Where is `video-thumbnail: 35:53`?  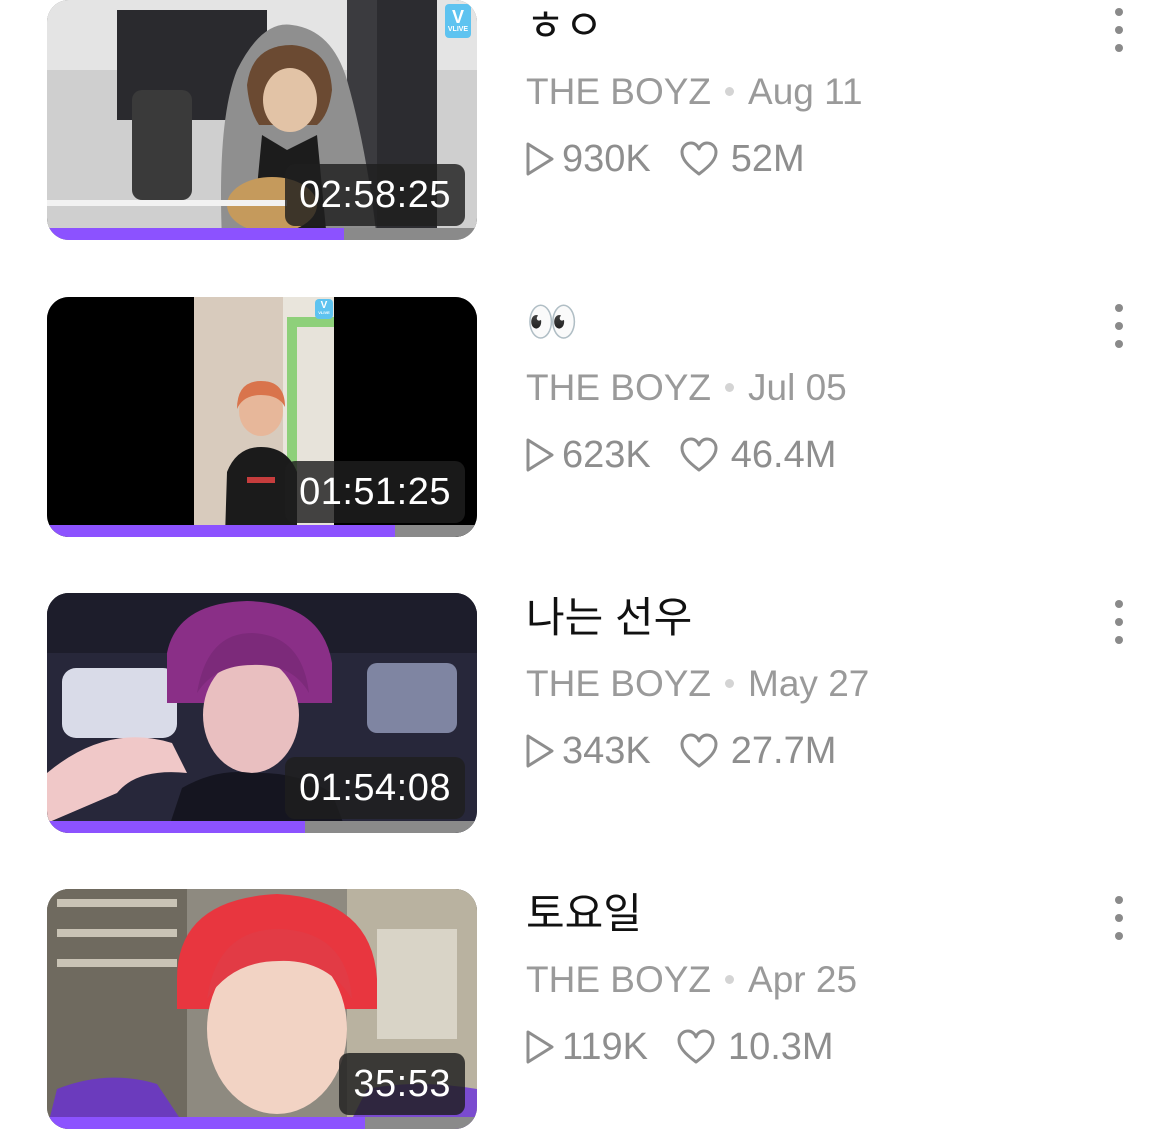 video-thumbnail: 35:53 is located at coordinates (262, 1009).